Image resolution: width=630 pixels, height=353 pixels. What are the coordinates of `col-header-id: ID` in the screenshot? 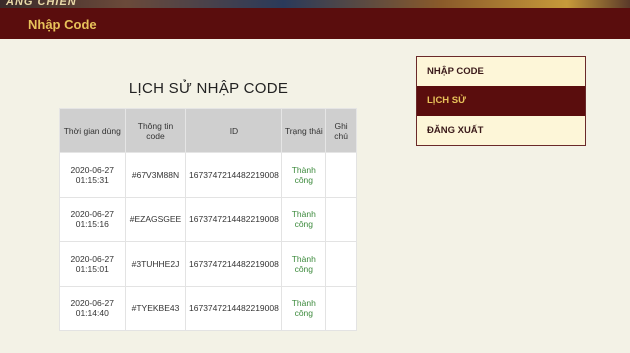 It's located at (234, 130).